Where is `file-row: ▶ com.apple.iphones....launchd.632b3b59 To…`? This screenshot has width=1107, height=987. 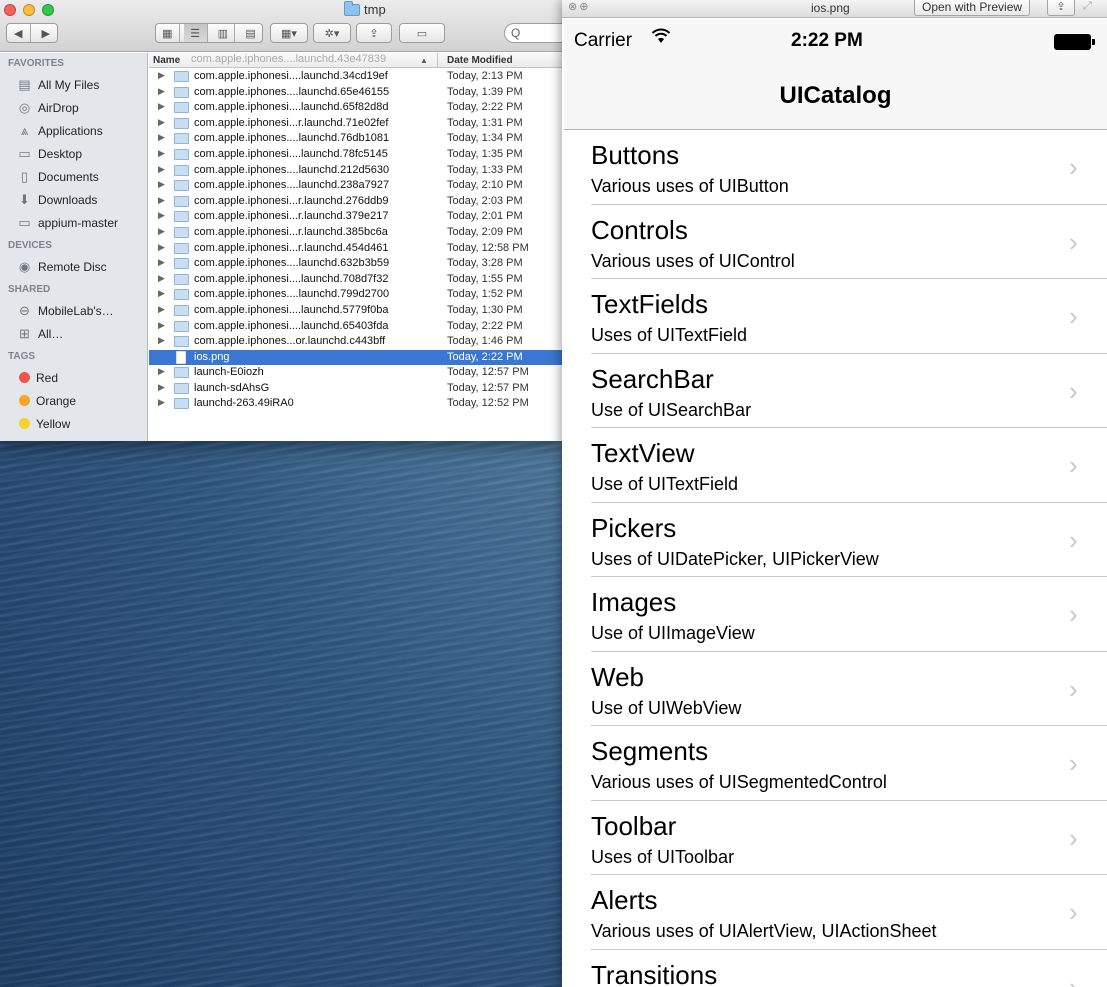 file-row: ▶ com.apple.iphones....launchd.632b3b59 To… is located at coordinates (355, 264).